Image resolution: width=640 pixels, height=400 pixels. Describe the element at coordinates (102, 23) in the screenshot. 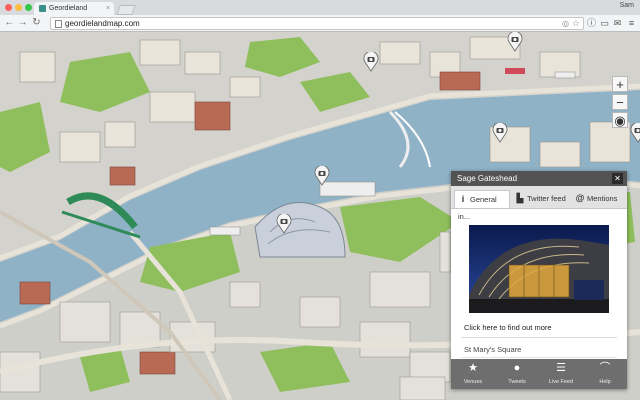

I see `url-text: geordielandmap.com` at that location.